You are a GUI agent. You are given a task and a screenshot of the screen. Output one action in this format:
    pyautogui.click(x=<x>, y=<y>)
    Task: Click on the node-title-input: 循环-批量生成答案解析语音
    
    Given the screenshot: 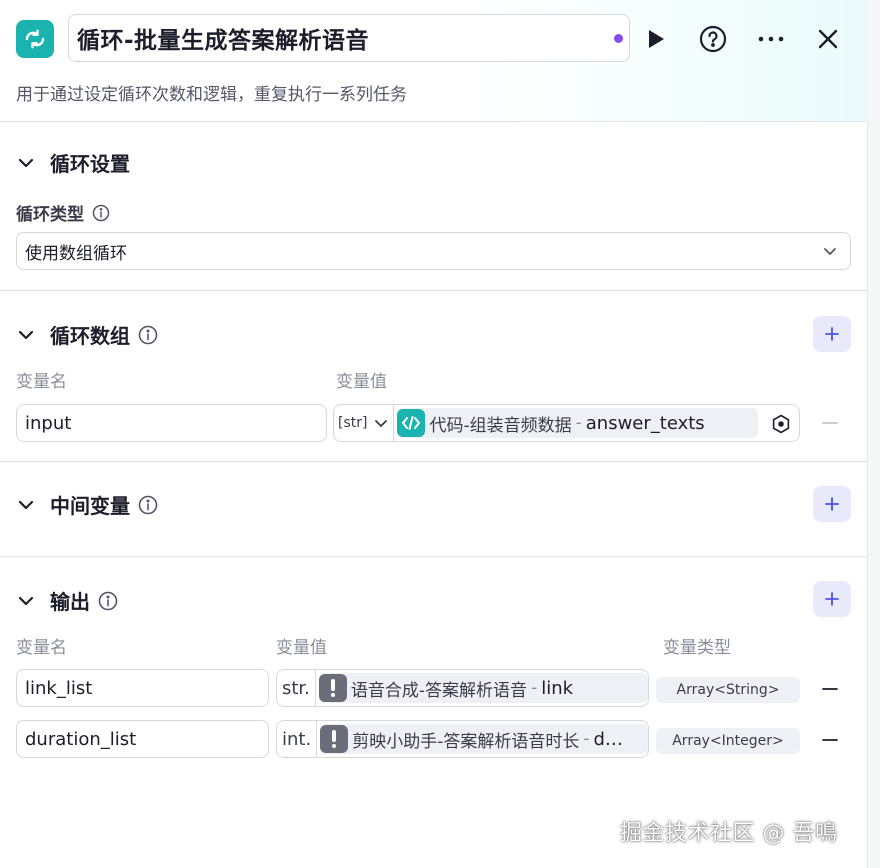 What is the action you would take?
    pyautogui.click(x=349, y=38)
    